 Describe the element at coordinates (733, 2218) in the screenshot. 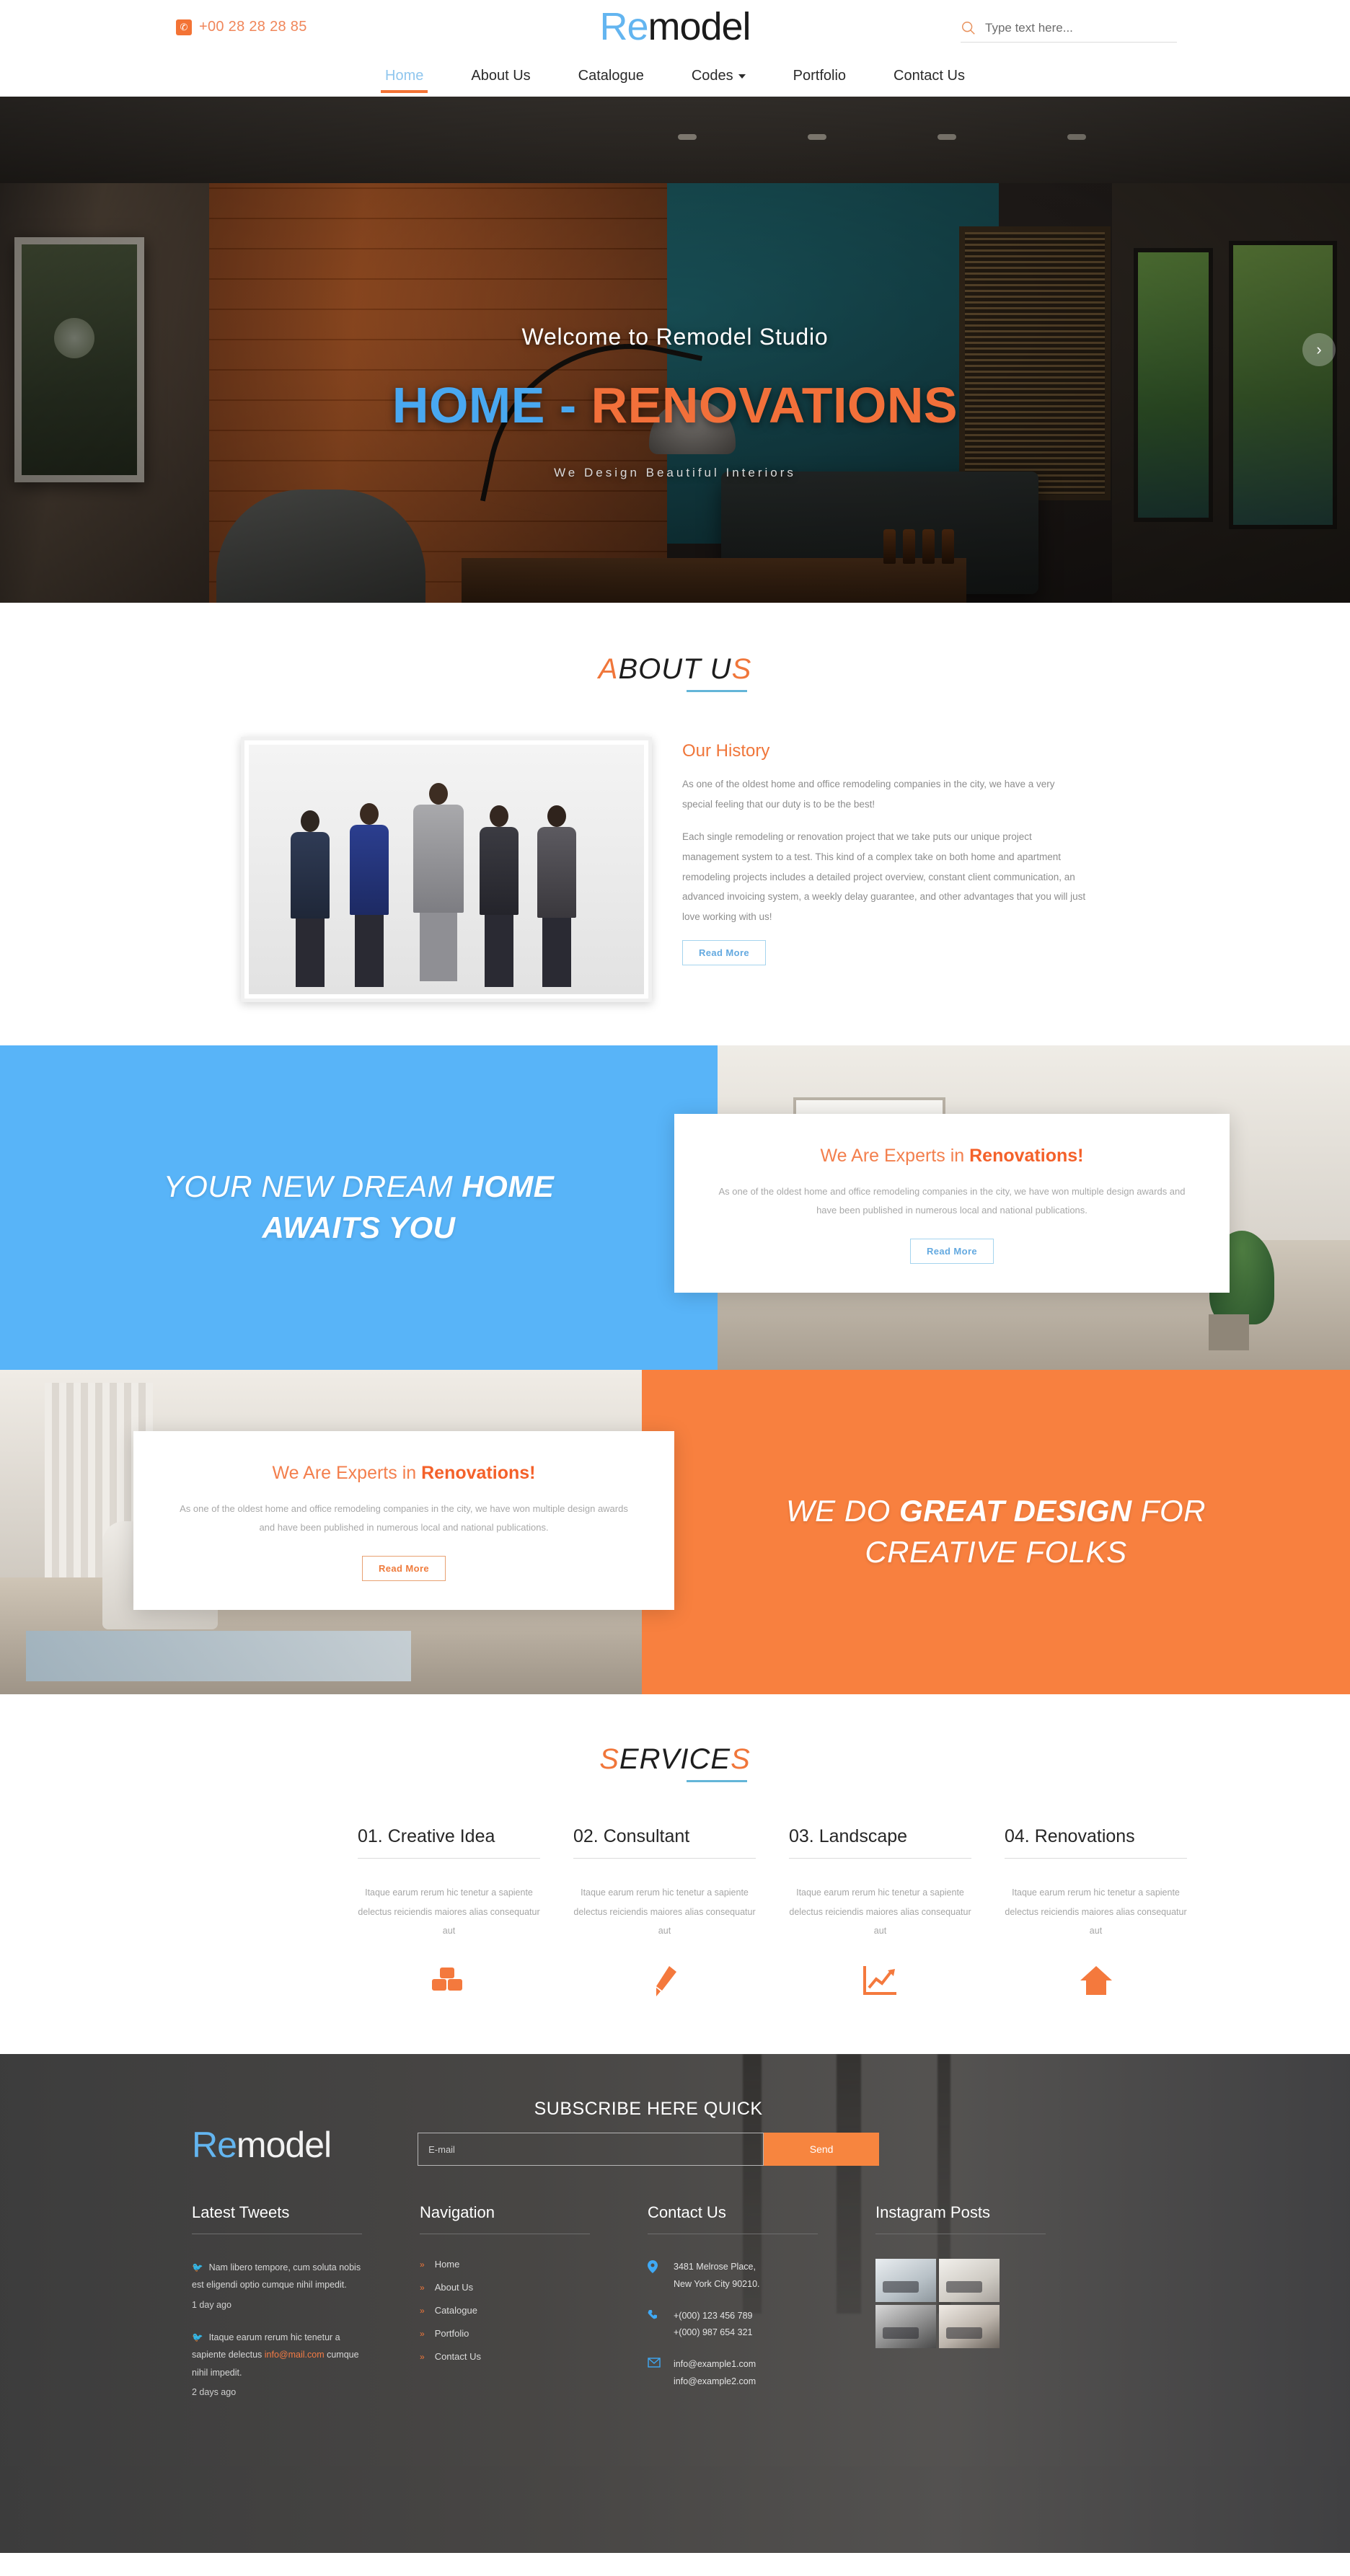

I see `footer-contact-heading: Contact Us` at that location.